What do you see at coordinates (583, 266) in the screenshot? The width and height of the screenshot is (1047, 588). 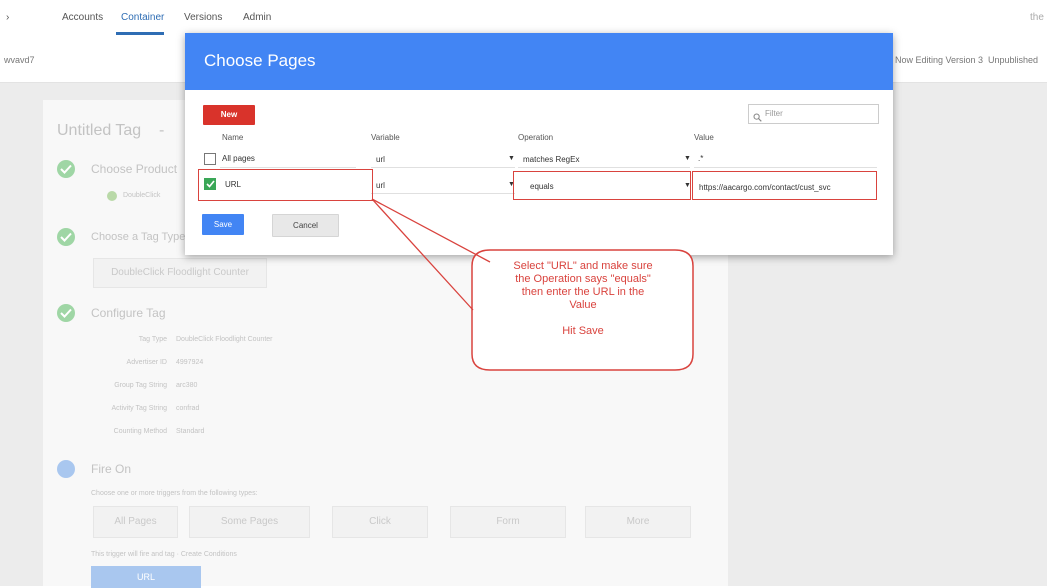 I see `callout-line: Select "URL" and make sure` at bounding box center [583, 266].